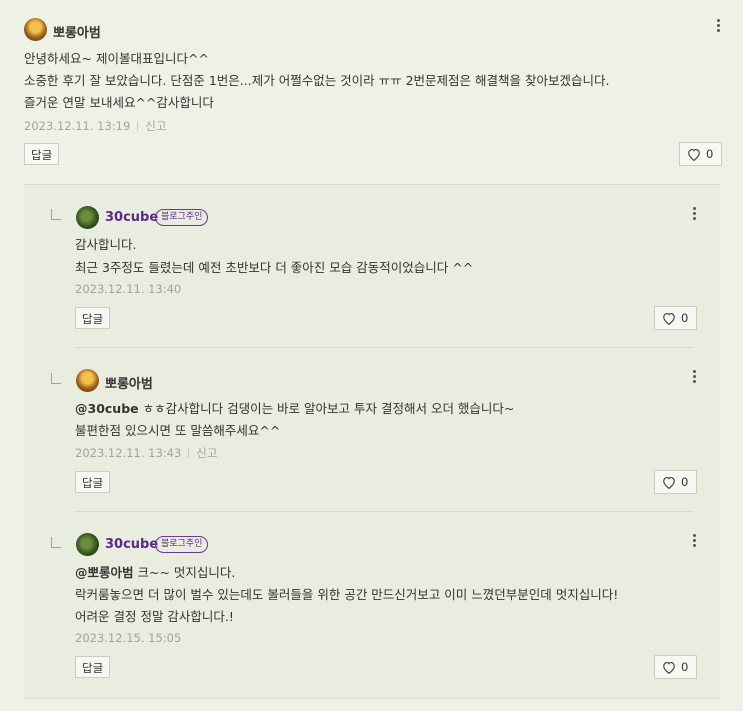  What do you see at coordinates (77, 31) in the screenshot?
I see `comment-author: 뽀롱아범` at bounding box center [77, 31].